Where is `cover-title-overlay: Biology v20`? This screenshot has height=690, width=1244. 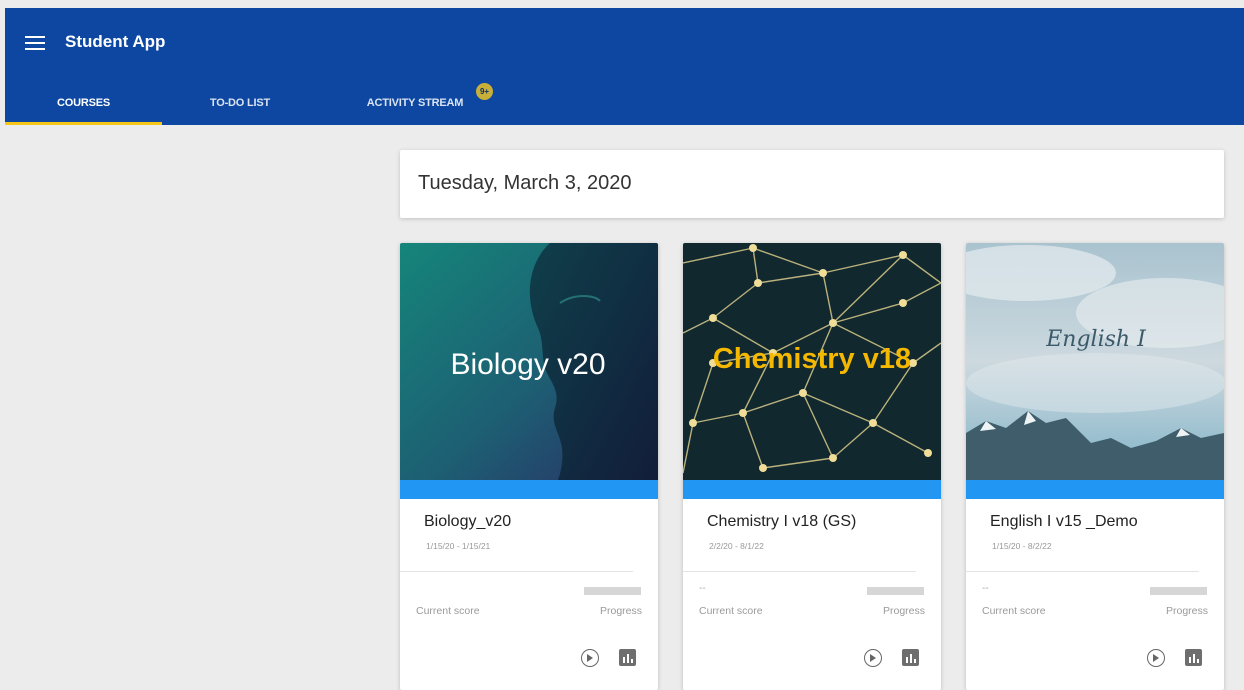 cover-title-overlay: Biology v20 is located at coordinates (527, 364).